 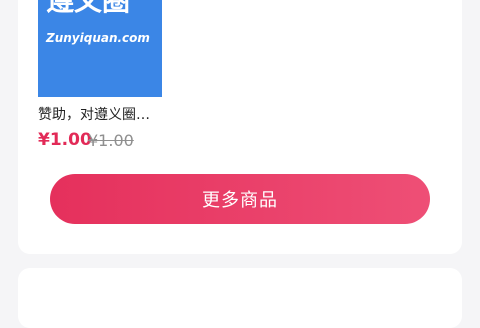 What do you see at coordinates (88, 8) in the screenshot?
I see `logo-text: 遵义圈` at bounding box center [88, 8].